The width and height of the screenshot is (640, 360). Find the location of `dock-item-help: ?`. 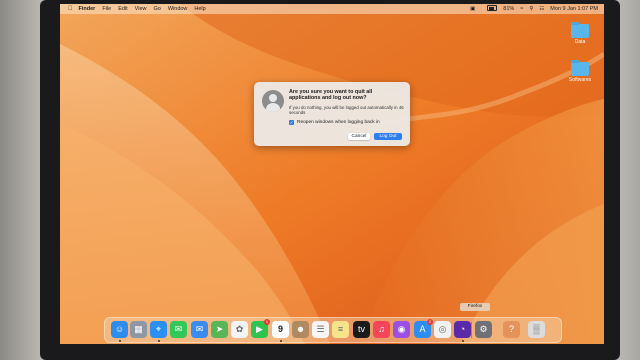

dock-item-help: ? is located at coordinates (511, 329).